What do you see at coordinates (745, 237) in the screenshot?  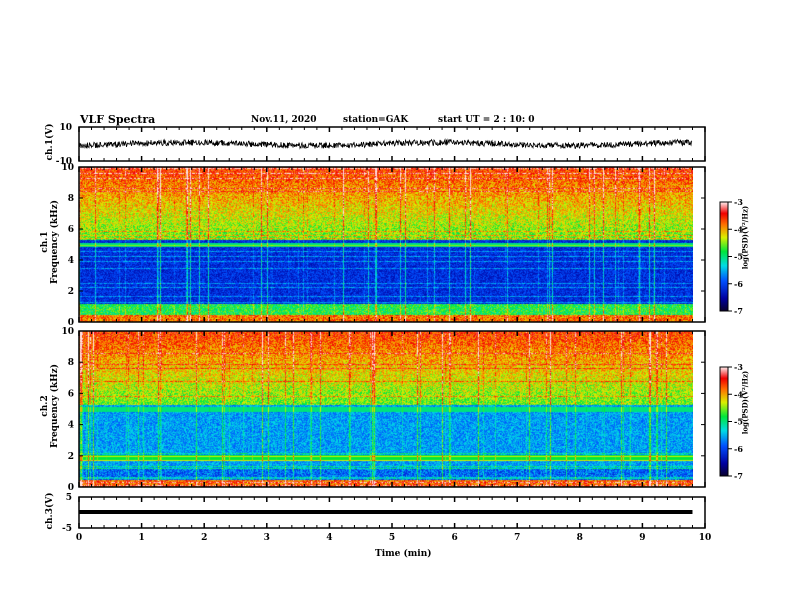 I see `ch1-colorbar-label: log(PSD)(V²/Hz)` at bounding box center [745, 237].